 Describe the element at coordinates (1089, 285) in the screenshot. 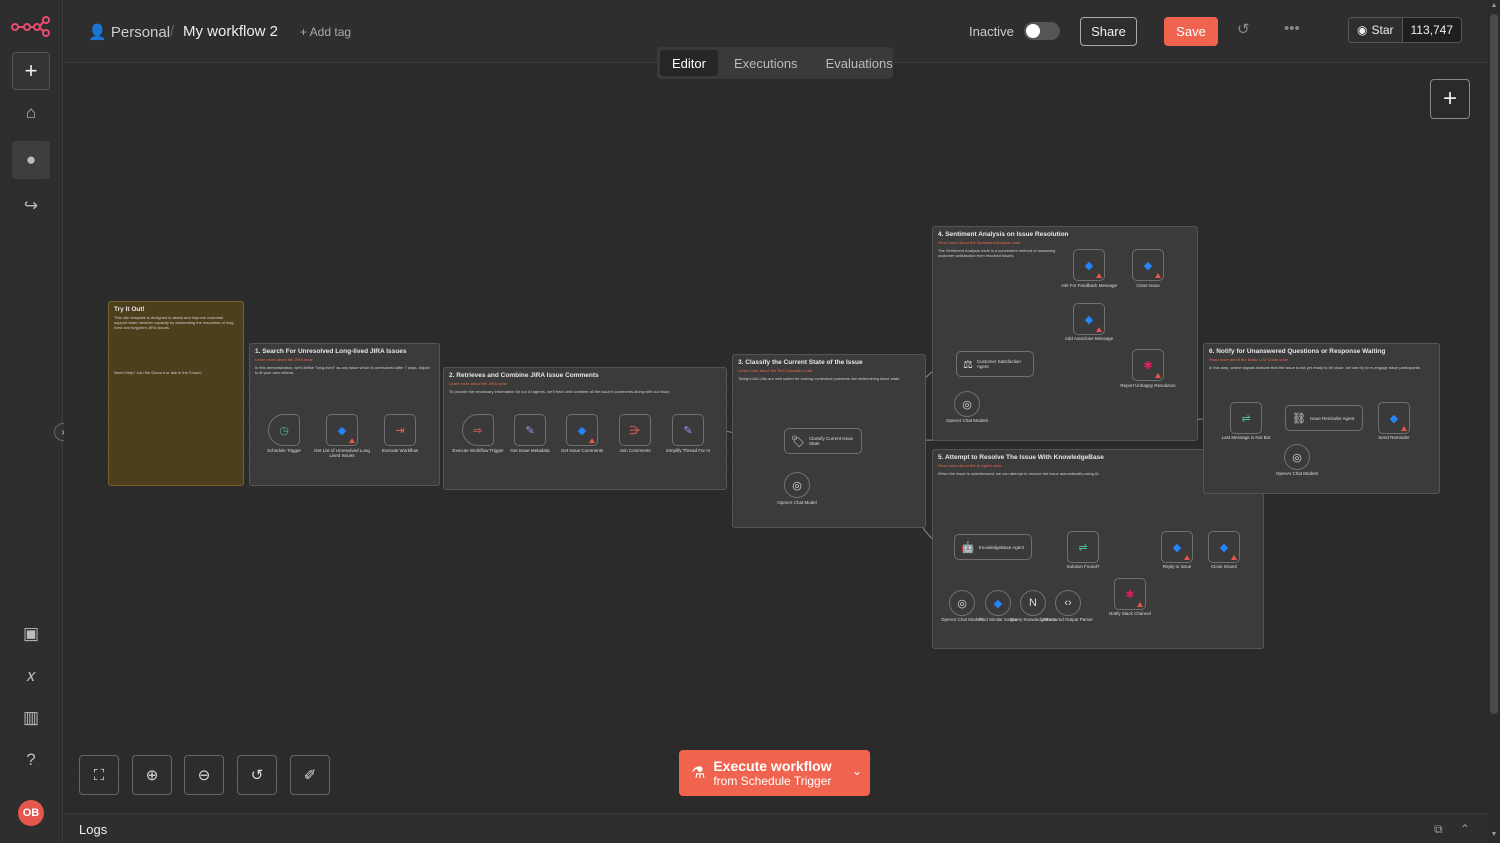

I see `node-label: Ask For Feedback Message` at that location.